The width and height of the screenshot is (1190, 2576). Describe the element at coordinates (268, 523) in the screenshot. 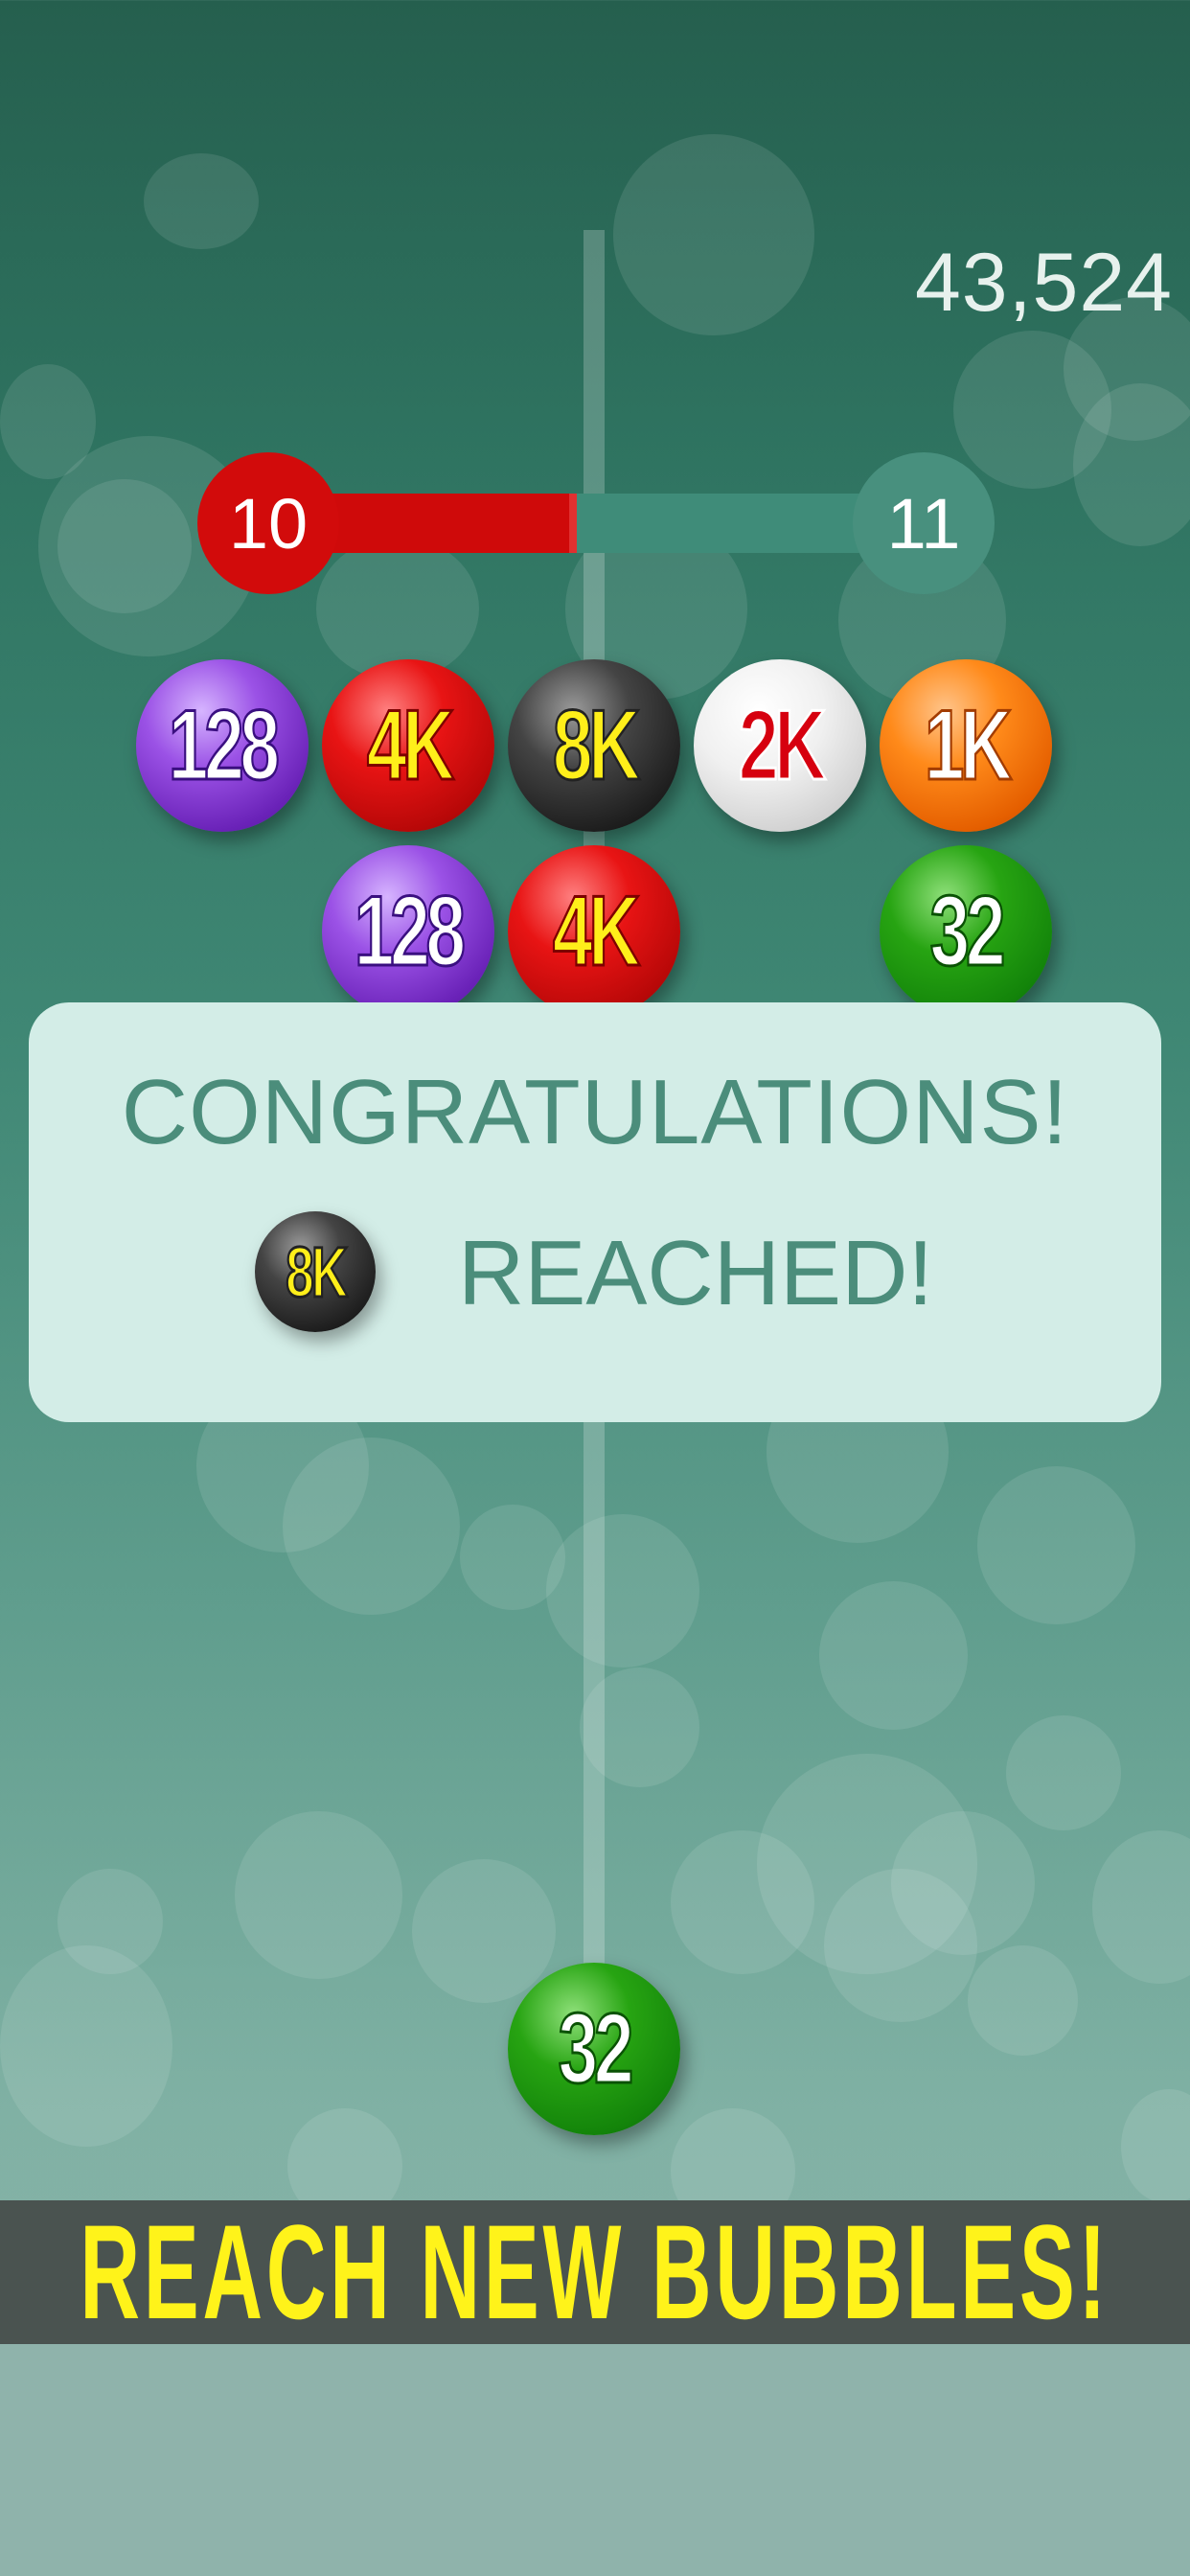

I see `current-level-badge: 10` at that location.